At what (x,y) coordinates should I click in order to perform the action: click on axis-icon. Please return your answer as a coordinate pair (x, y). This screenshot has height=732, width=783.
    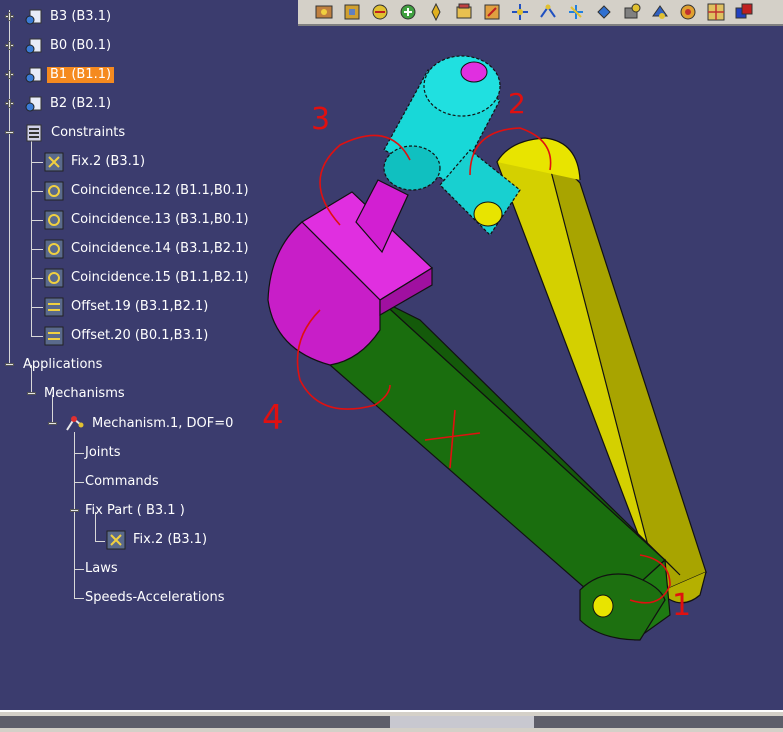
    Looking at the image, I should click on (744, 12).